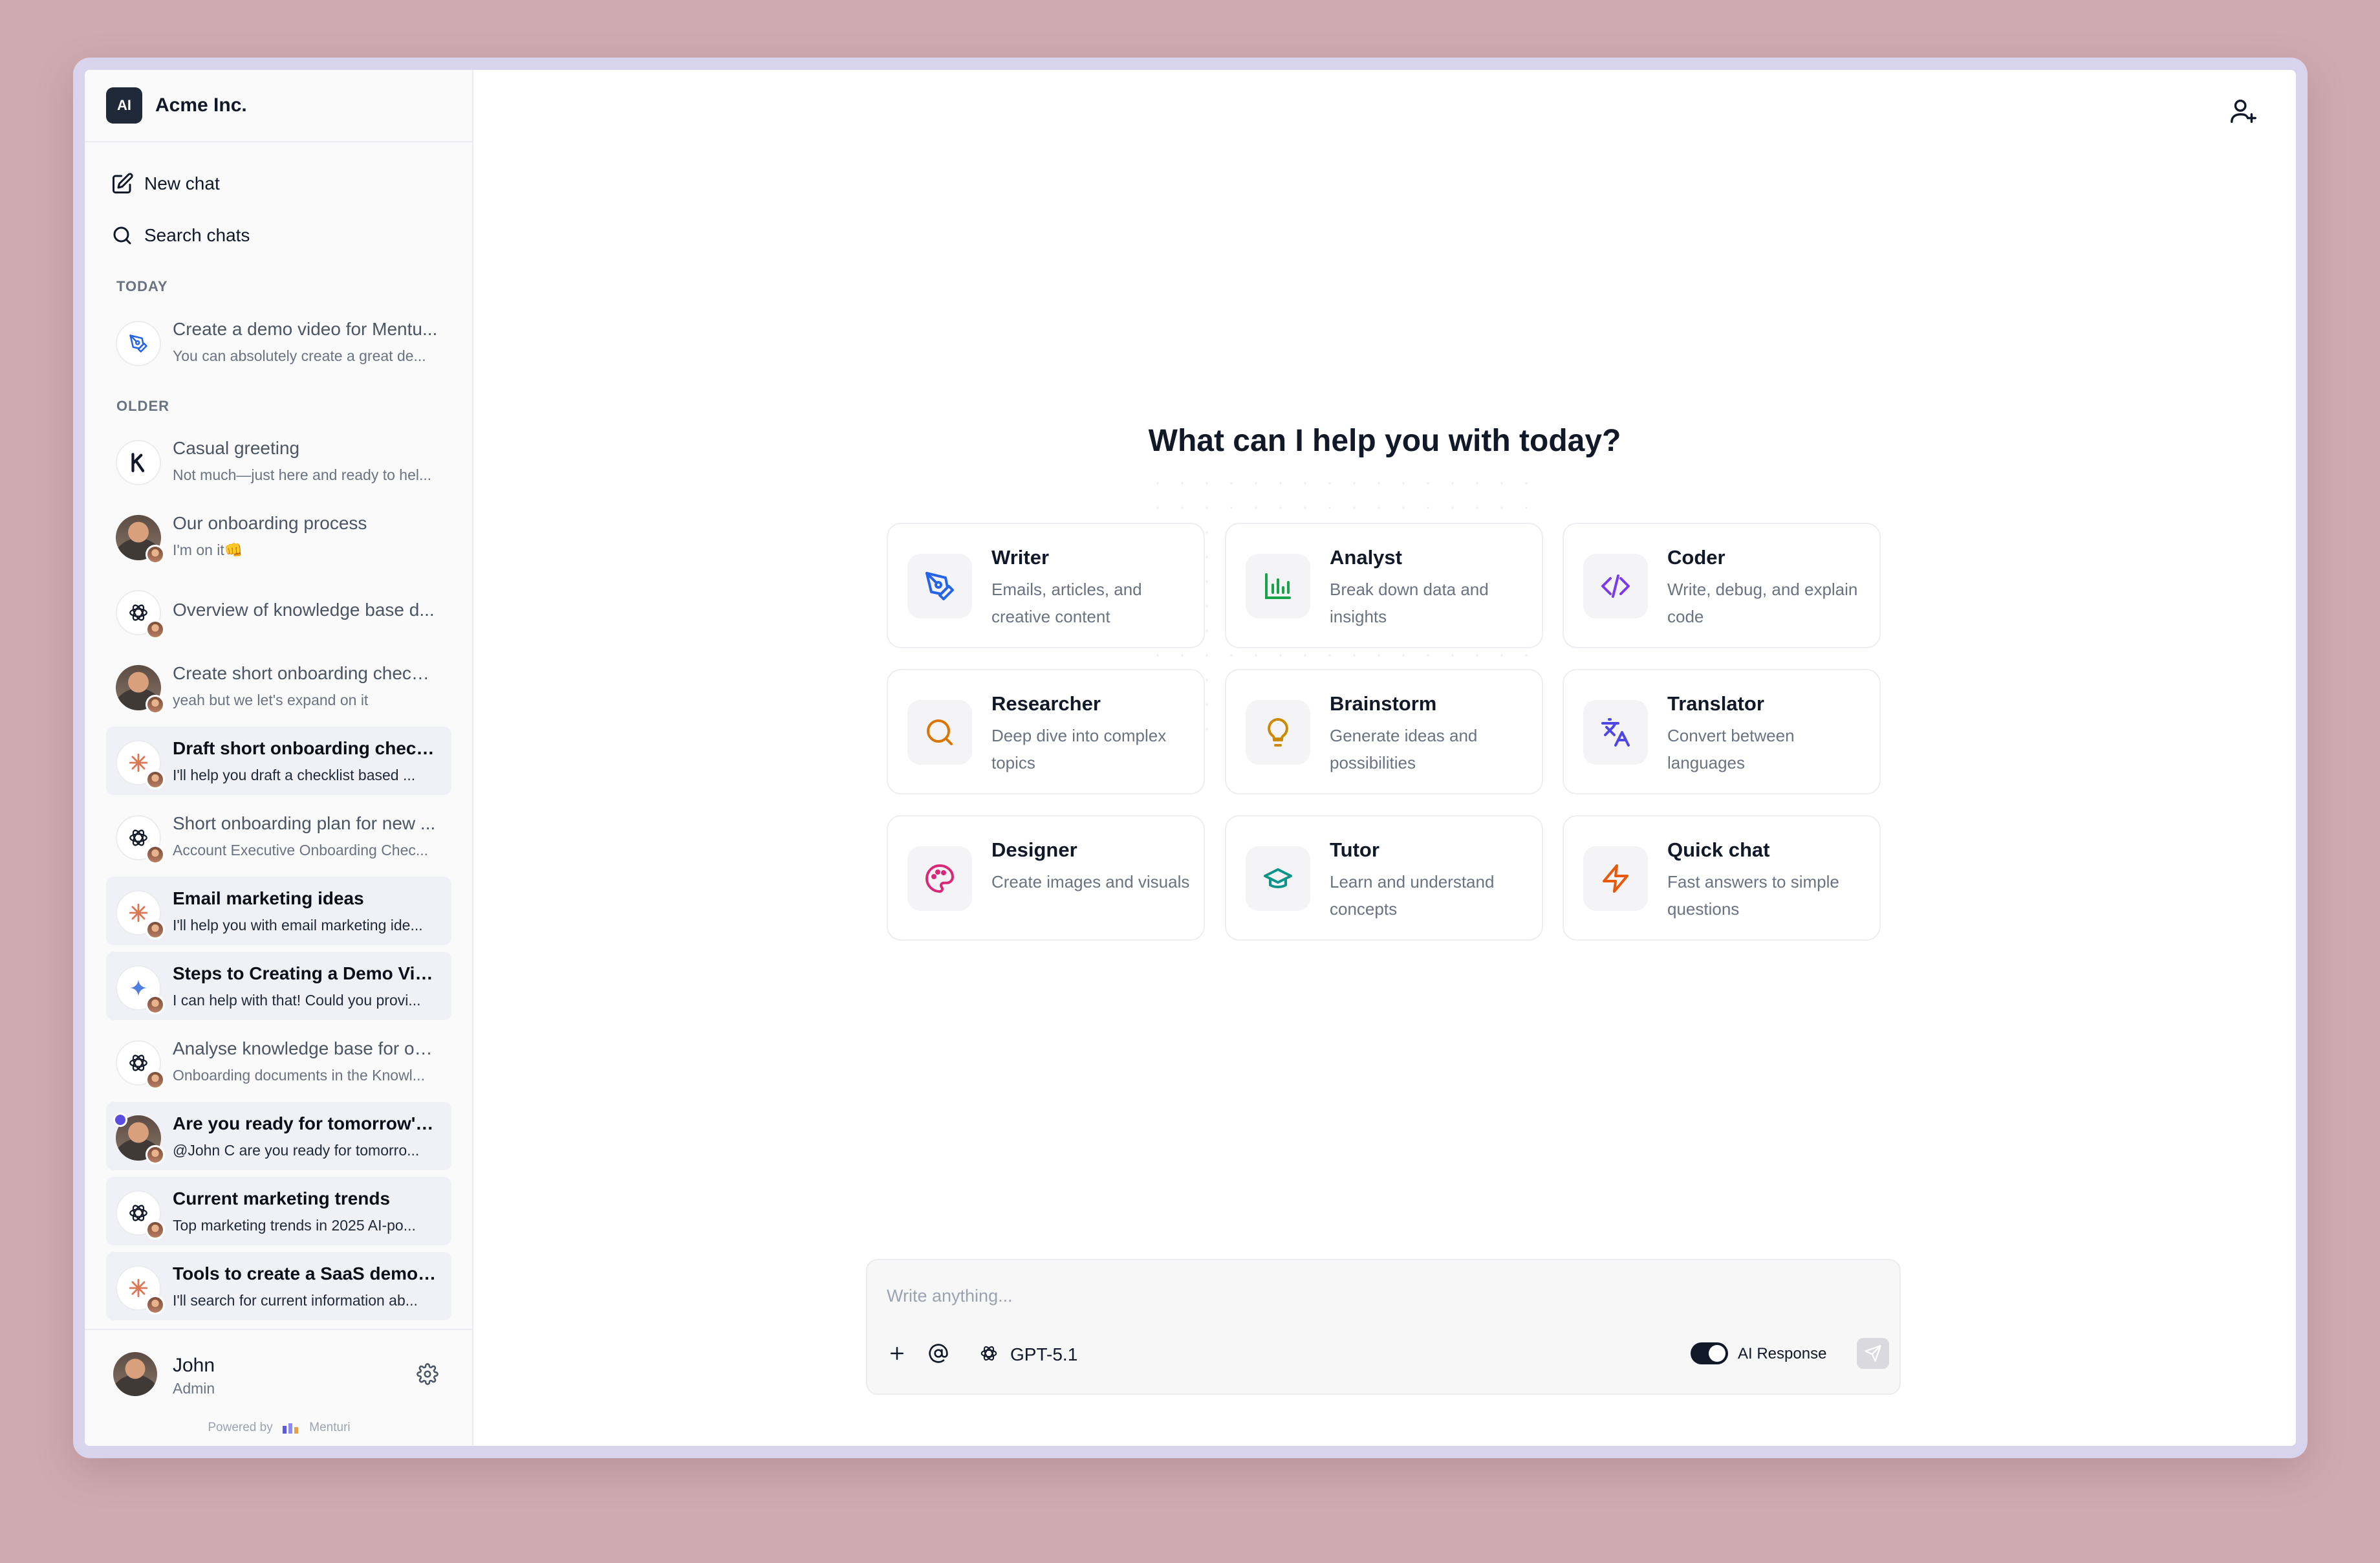 This screenshot has height=1563, width=2380. I want to click on assistant-card-tutor: Tutor Learn and understand concepts, so click(1384, 878).